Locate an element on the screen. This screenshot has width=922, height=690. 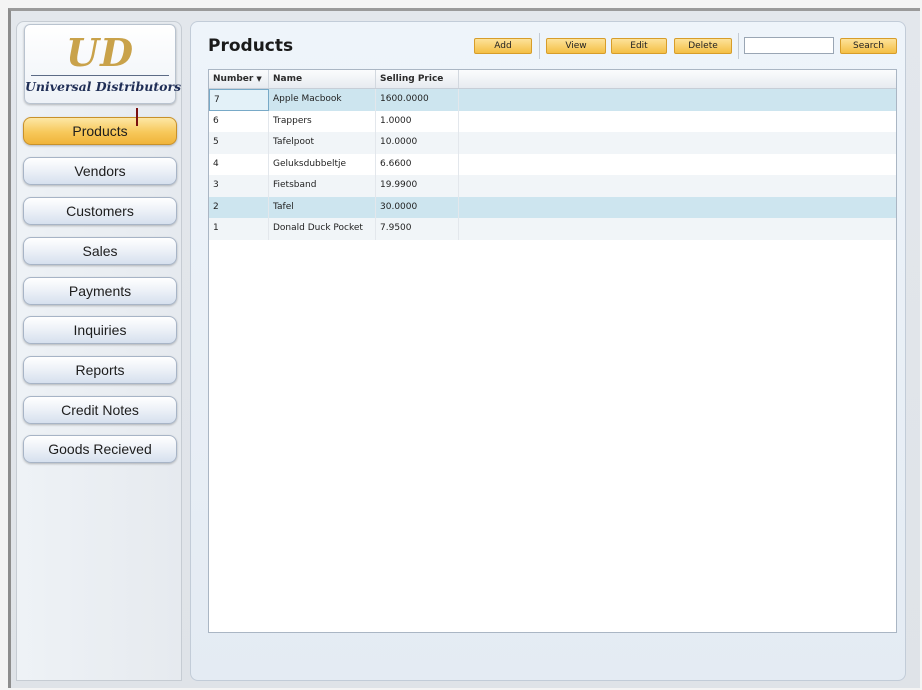
cell-price: 1600.0000 is located at coordinates (417, 100).